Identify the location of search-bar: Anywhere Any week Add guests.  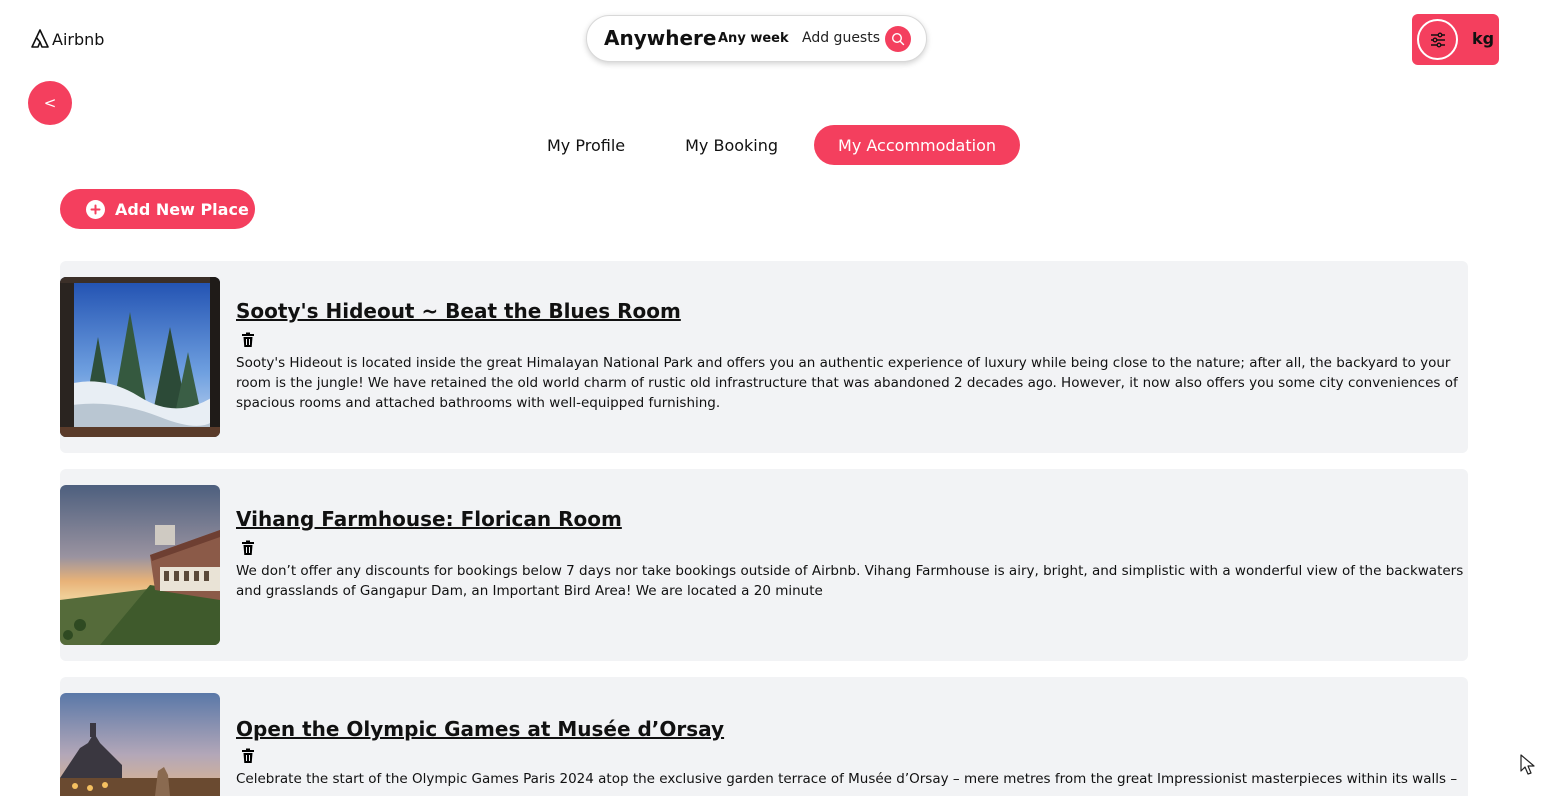
(756, 38).